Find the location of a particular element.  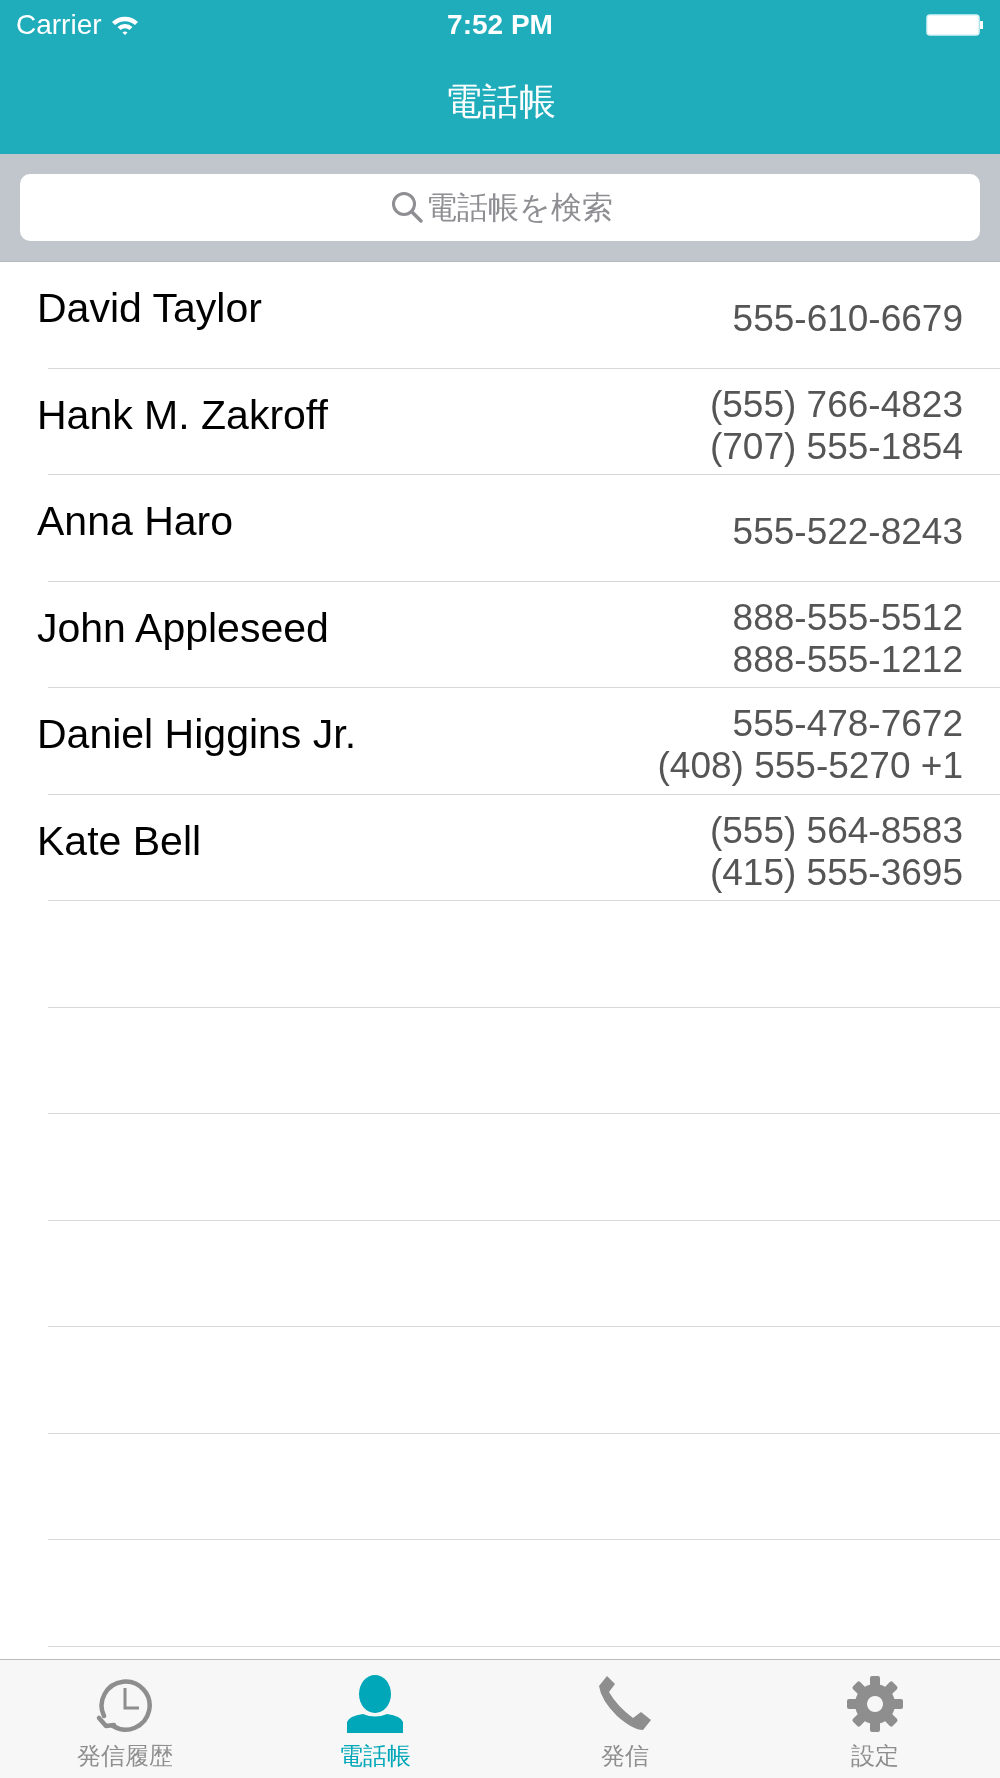

phone-number: (415) 555-3695 is located at coordinates (836, 872).